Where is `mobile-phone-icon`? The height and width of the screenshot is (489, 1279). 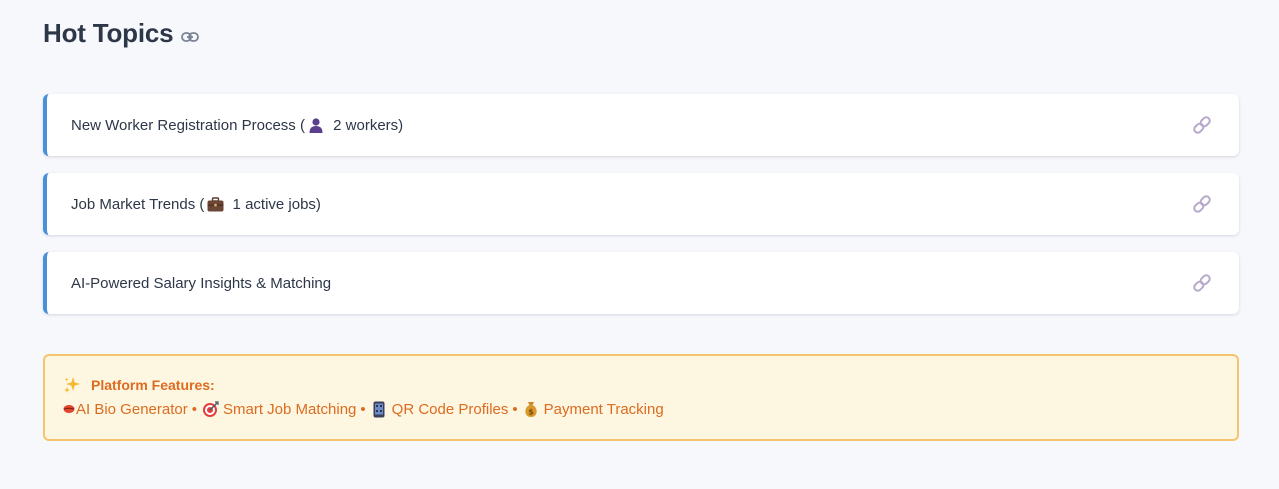
mobile-phone-icon is located at coordinates (379, 409).